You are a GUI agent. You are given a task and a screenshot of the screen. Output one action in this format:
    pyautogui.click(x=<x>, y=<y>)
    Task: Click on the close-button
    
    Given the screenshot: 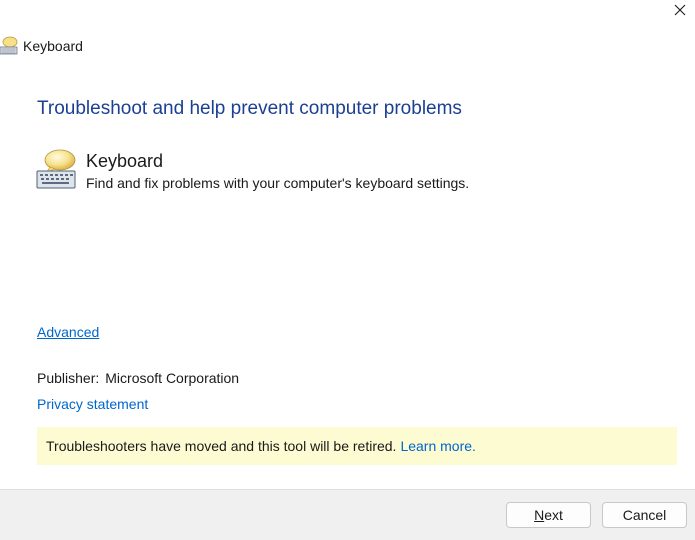 What is the action you would take?
    pyautogui.click(x=680, y=10)
    